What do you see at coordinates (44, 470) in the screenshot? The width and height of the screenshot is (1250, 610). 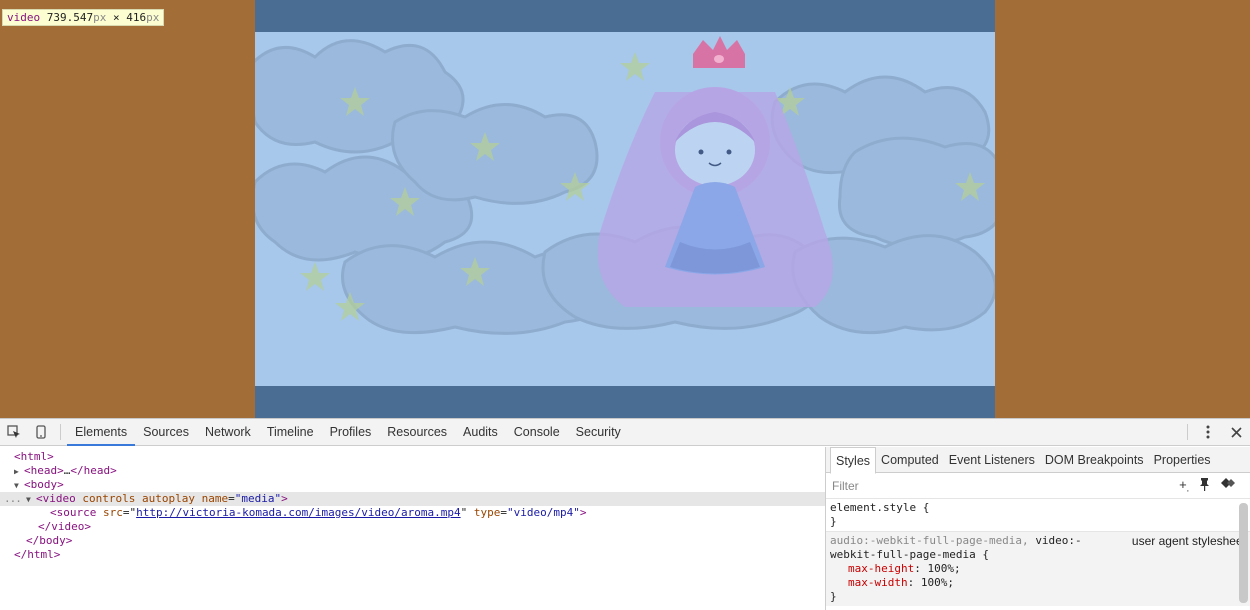 I see `head-open-tag: <head>` at bounding box center [44, 470].